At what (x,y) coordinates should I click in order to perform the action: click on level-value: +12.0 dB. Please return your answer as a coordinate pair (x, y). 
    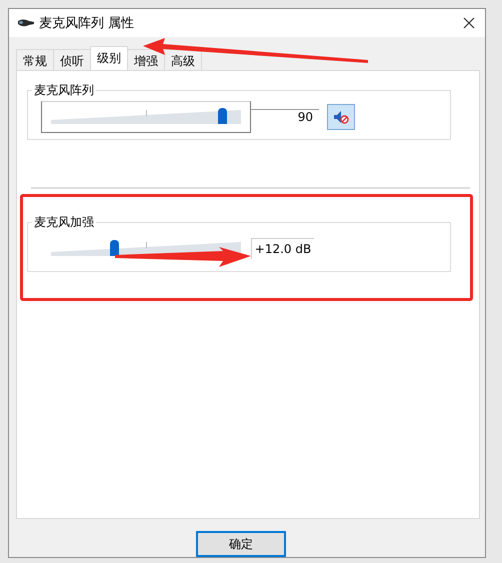
    Looking at the image, I should click on (282, 249).